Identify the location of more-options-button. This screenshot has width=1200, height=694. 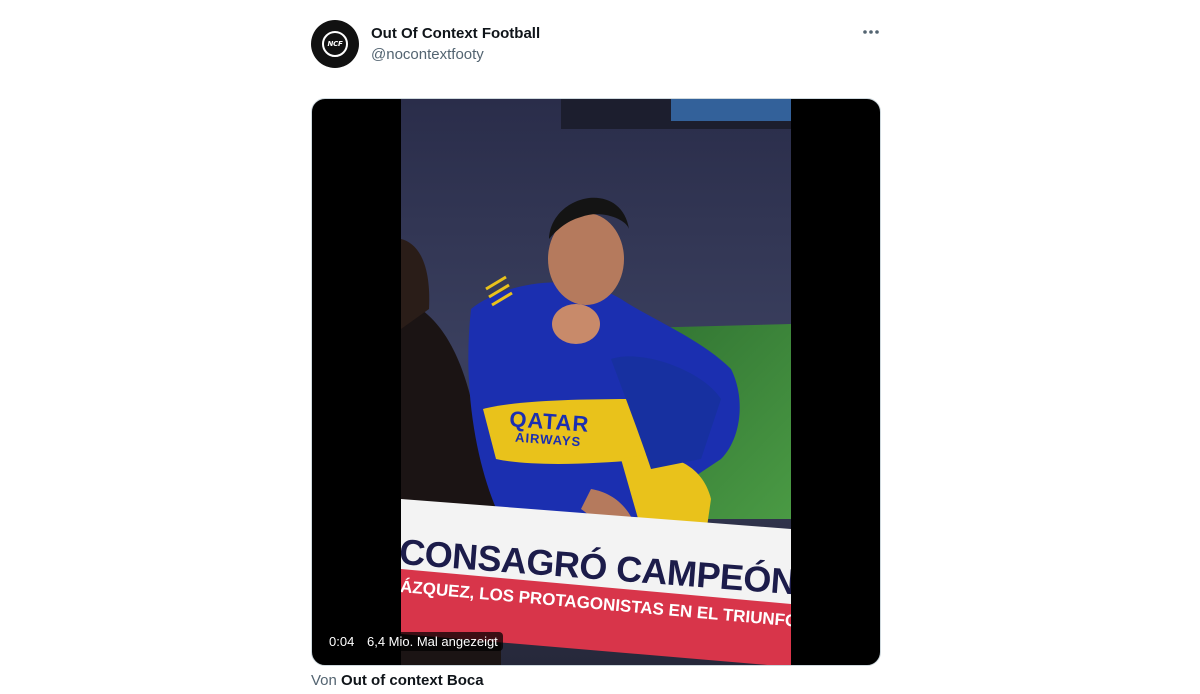
(871, 32).